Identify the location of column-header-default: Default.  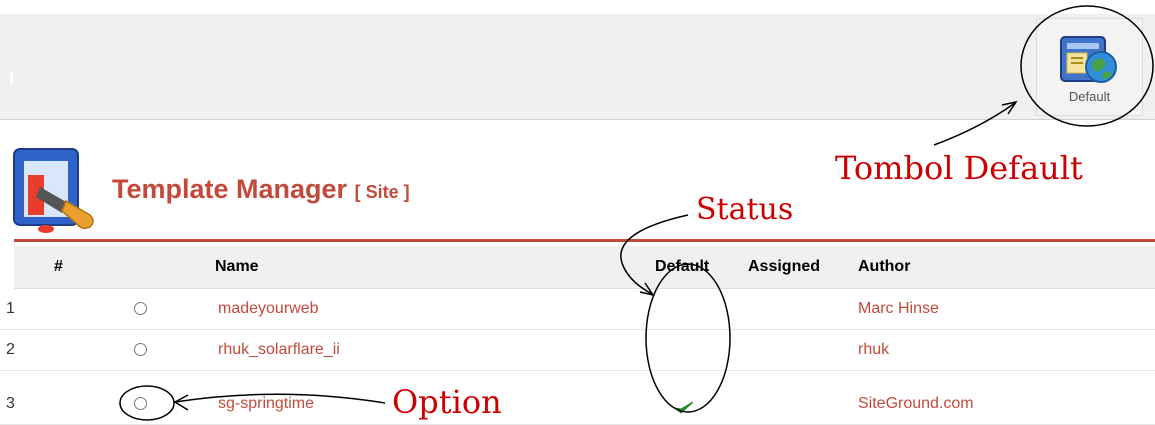
(682, 266).